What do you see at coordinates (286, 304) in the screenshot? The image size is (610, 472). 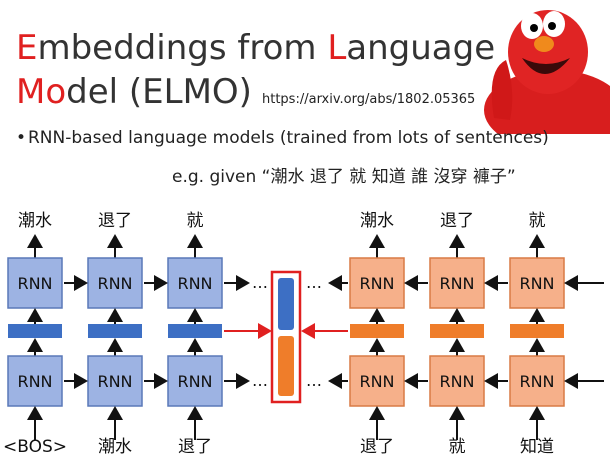 I see `concat-forward-part` at bounding box center [286, 304].